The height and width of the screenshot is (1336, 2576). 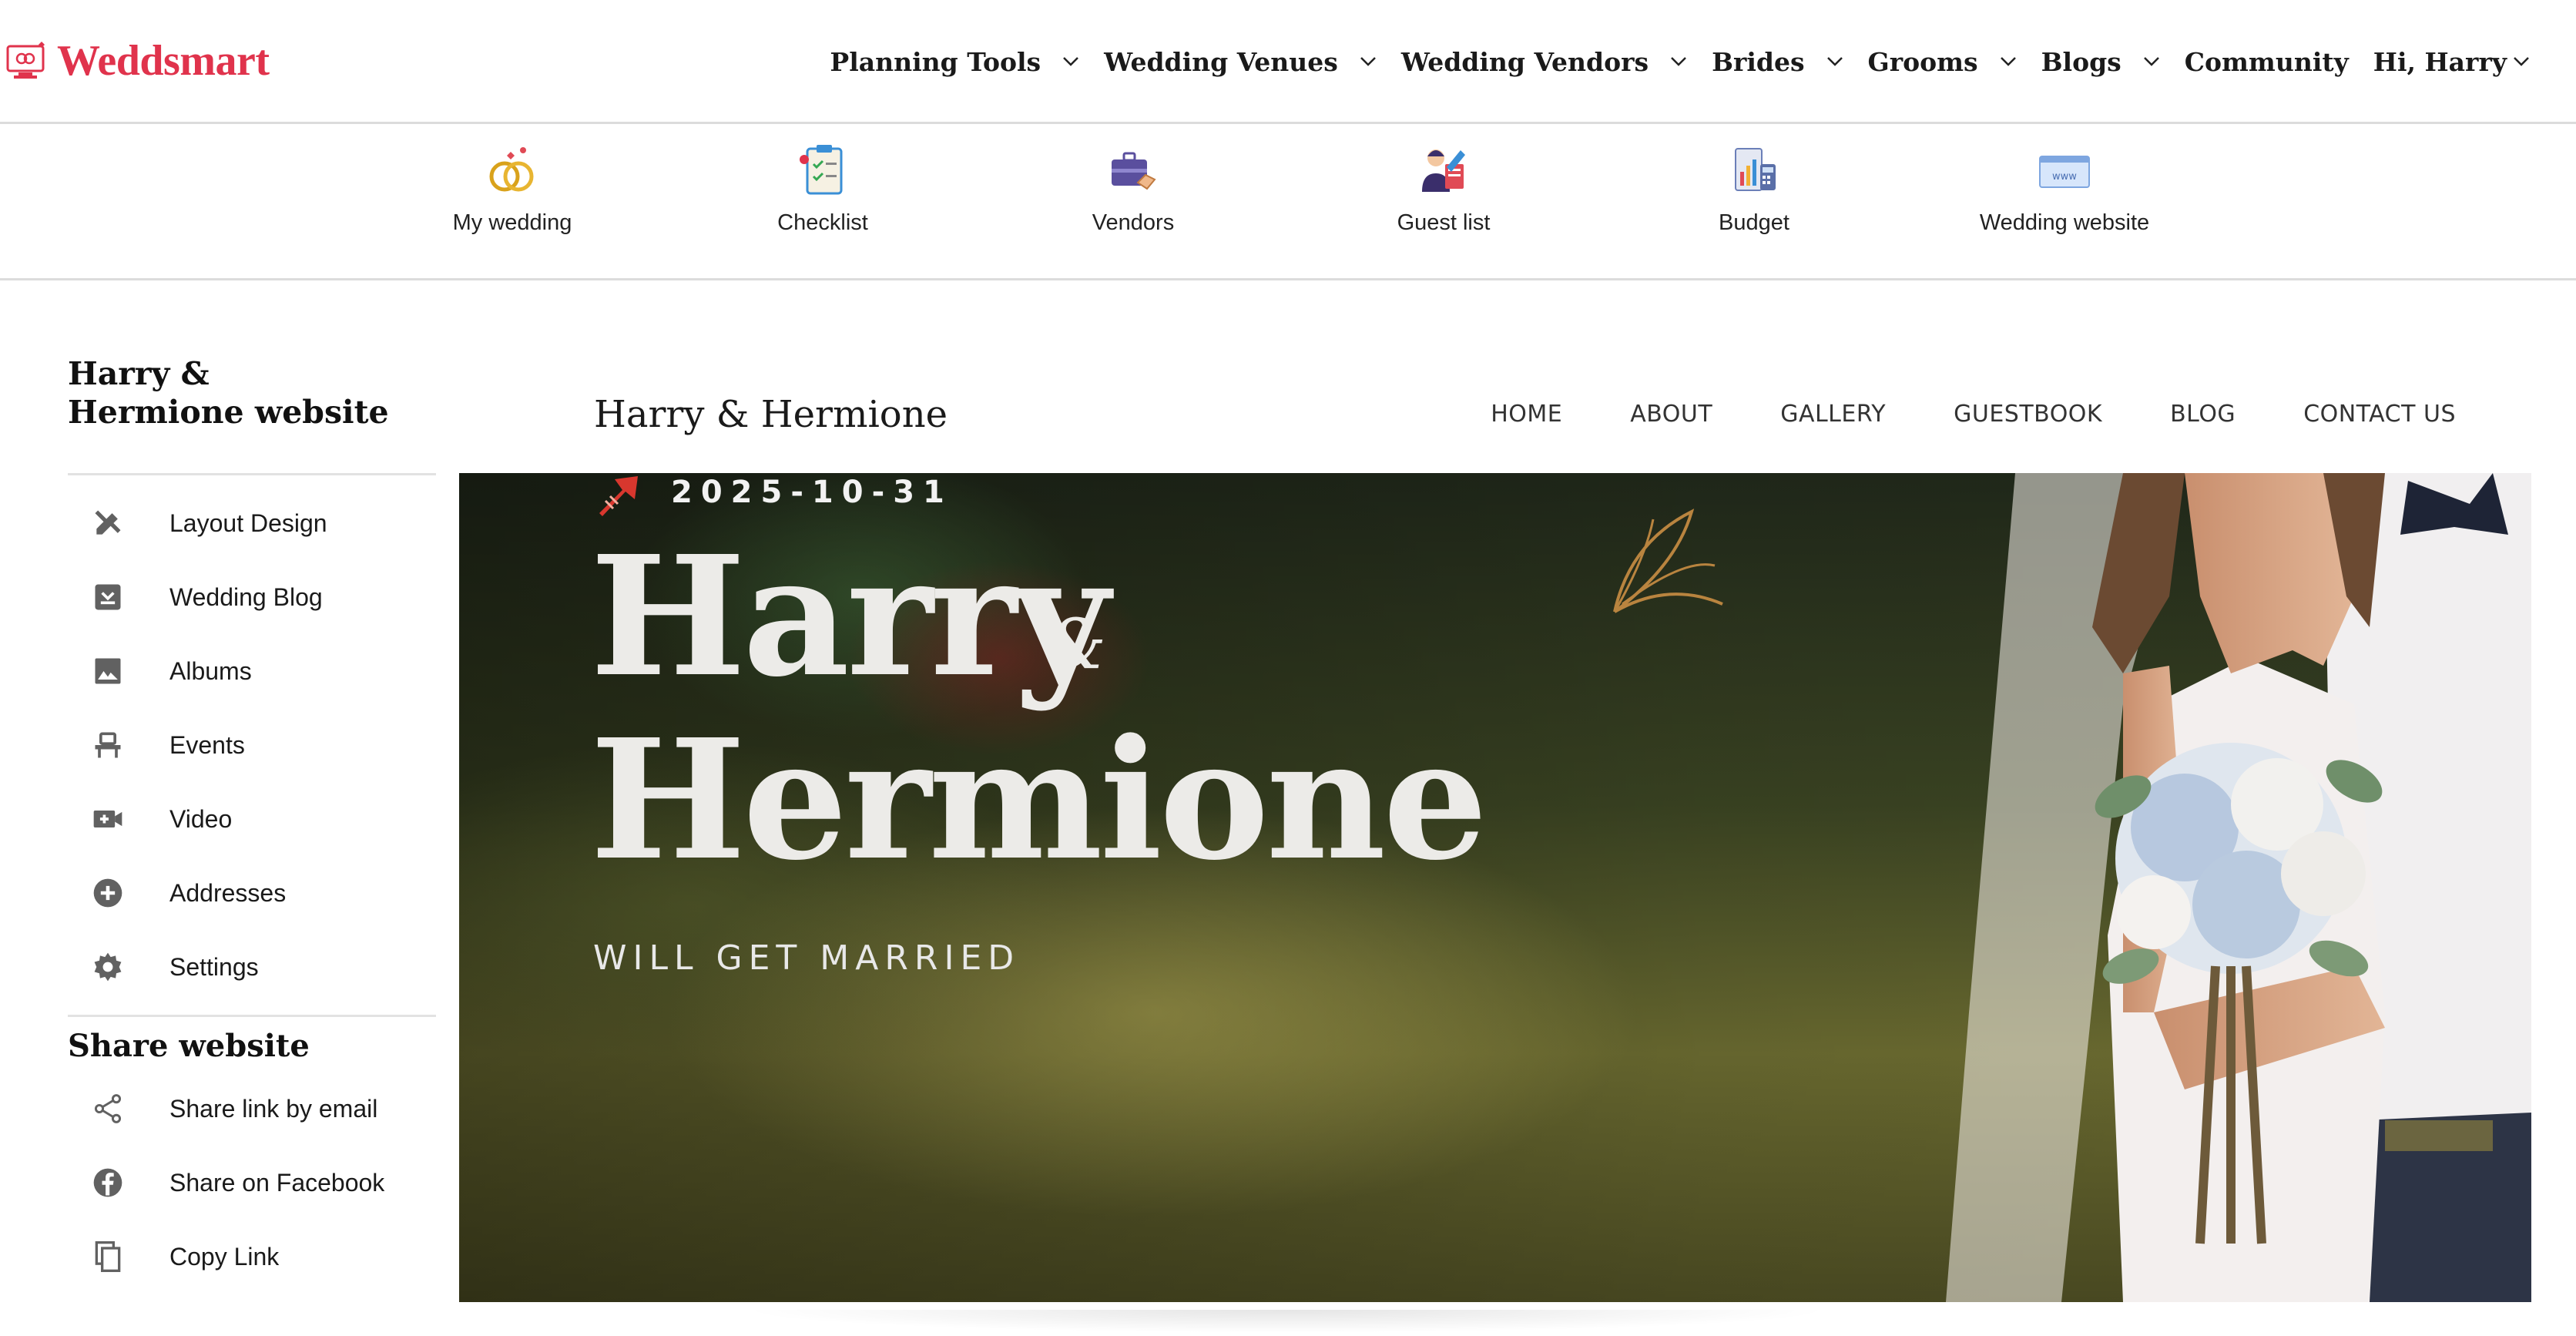 I want to click on brand-name: Weddsmart, so click(x=163, y=61).